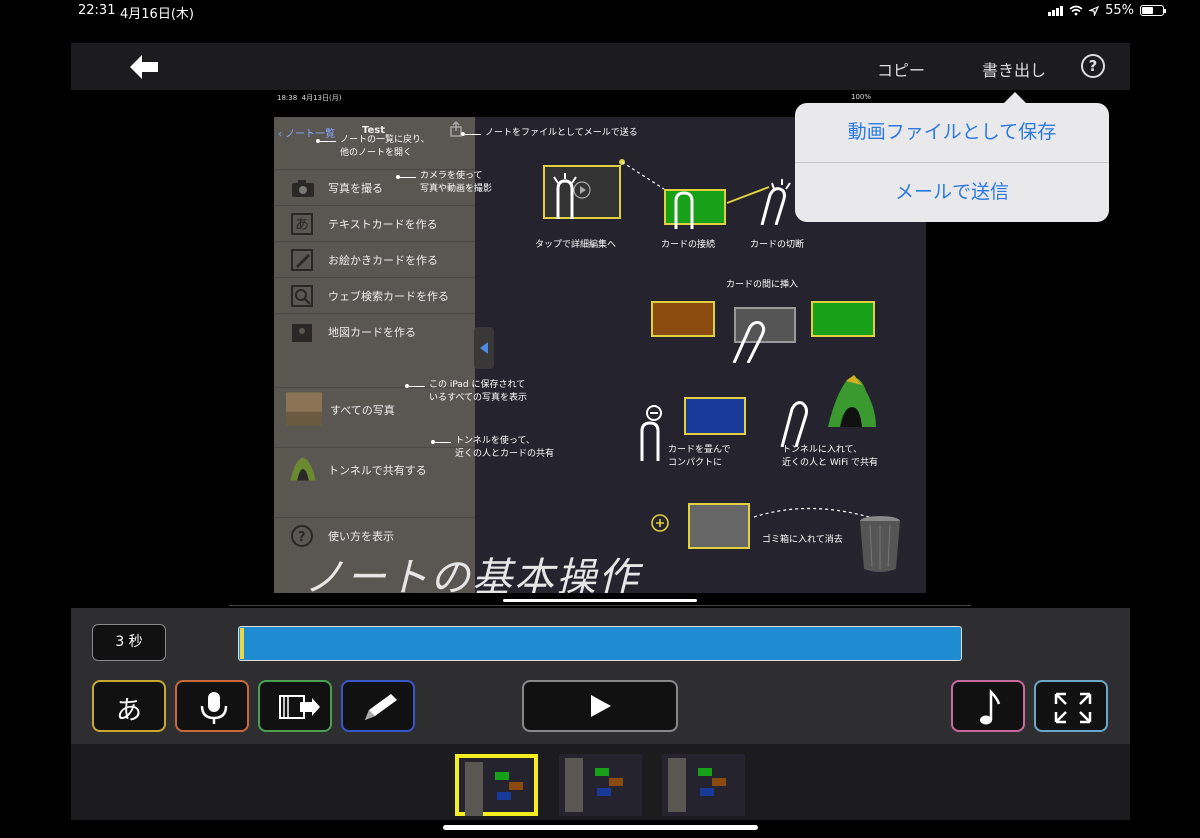 The height and width of the screenshot is (838, 1200). I want to click on status-time: 22:31, so click(97, 10).